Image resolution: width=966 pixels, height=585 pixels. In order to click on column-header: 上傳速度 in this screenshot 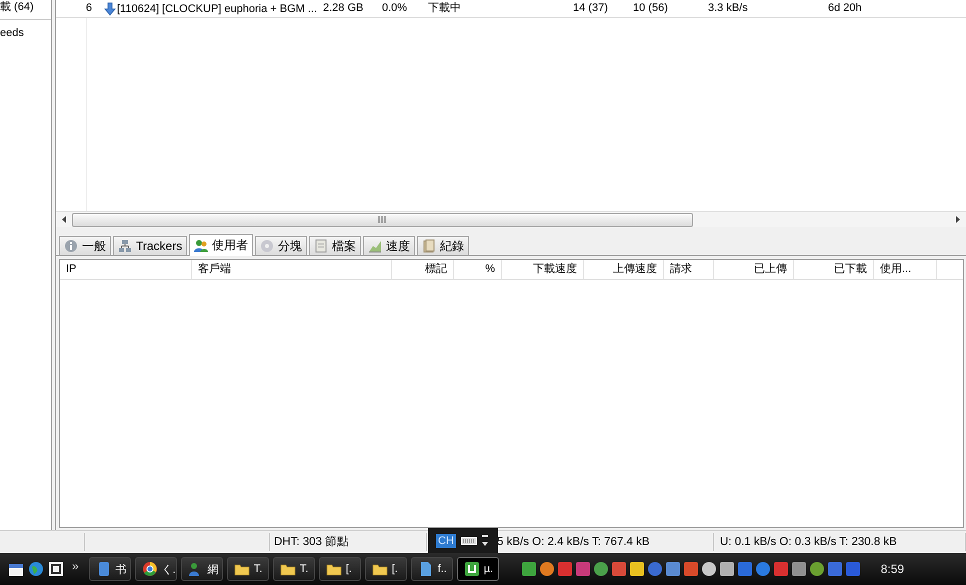, I will do `click(624, 269)`.